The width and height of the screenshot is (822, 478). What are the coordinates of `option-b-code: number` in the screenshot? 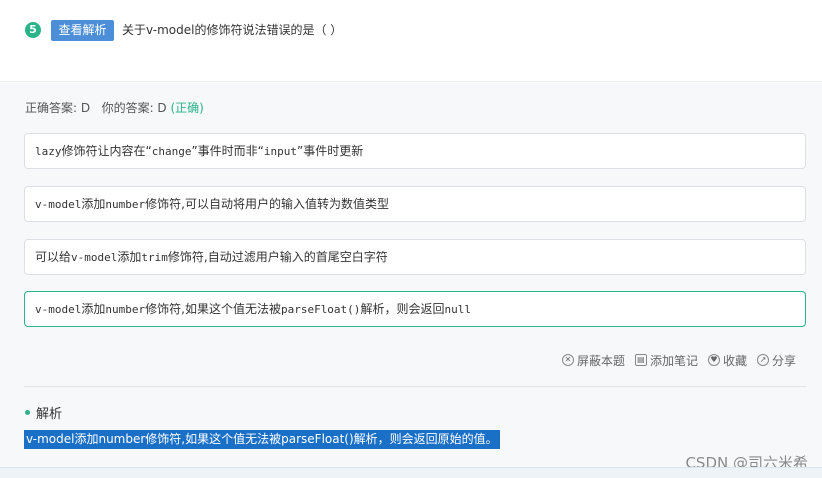 It's located at (125, 204).